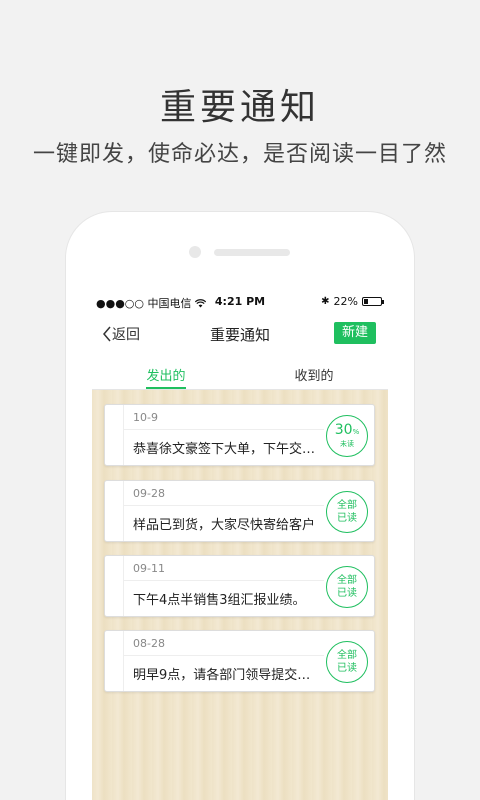  Describe the element at coordinates (347, 436) in the screenshot. I see `read-progress-badge: 30% 未读` at that location.